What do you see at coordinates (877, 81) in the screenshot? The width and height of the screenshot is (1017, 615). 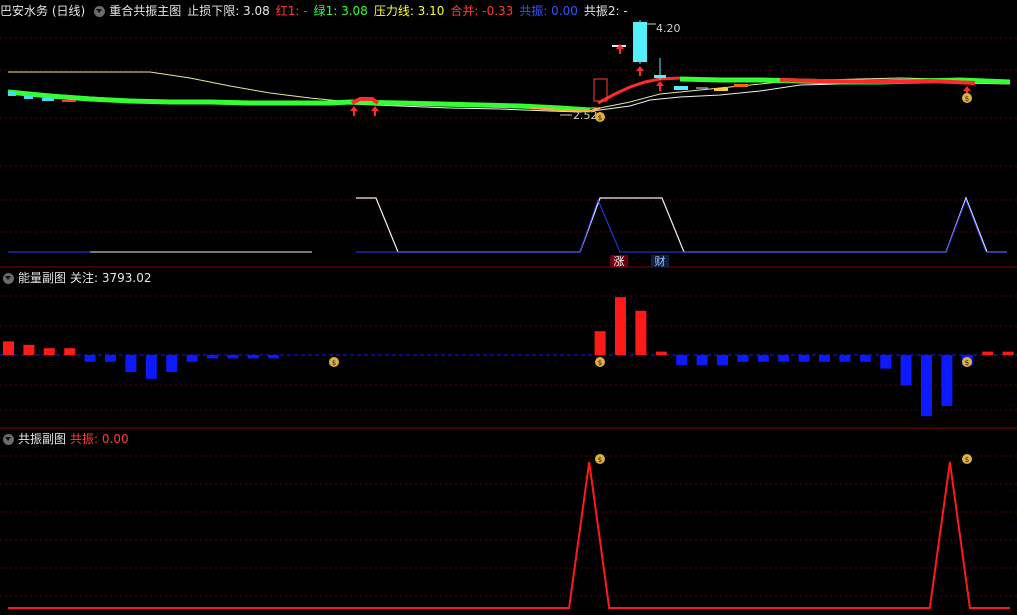 I see `red-band-right` at bounding box center [877, 81].